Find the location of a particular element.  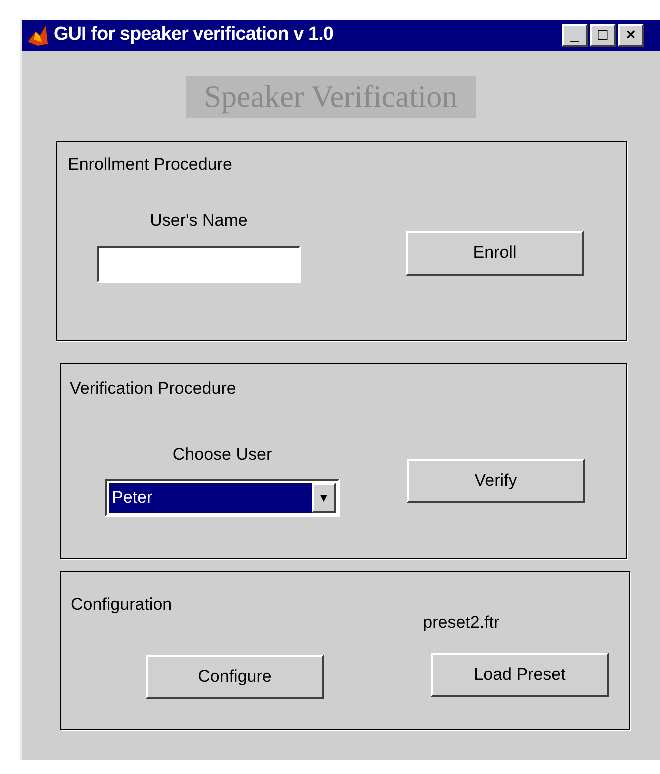

app-logo-icon is located at coordinates (38, 36).